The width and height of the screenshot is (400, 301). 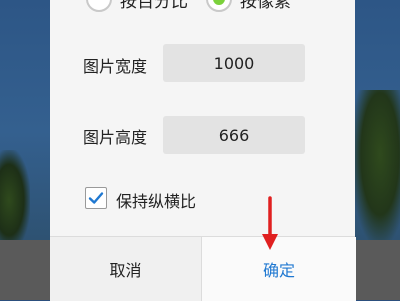 I want to click on width-label: 图片宽度, so click(x=115, y=66).